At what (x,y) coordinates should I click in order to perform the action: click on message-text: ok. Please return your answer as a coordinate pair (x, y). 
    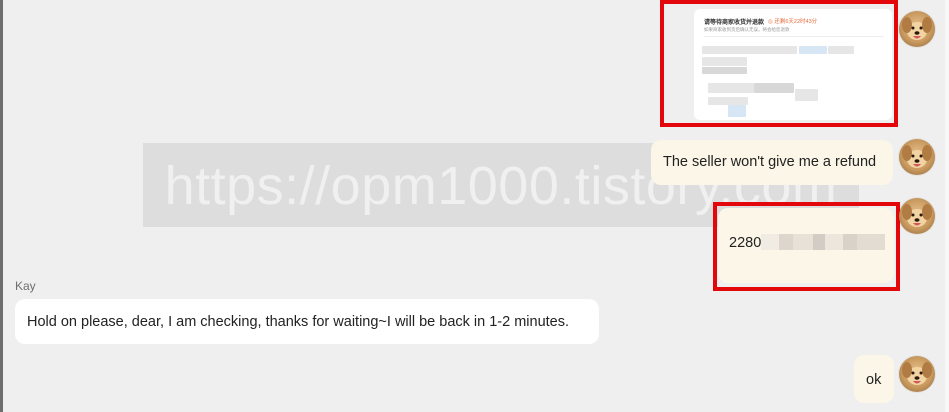
    Looking at the image, I should click on (874, 380).